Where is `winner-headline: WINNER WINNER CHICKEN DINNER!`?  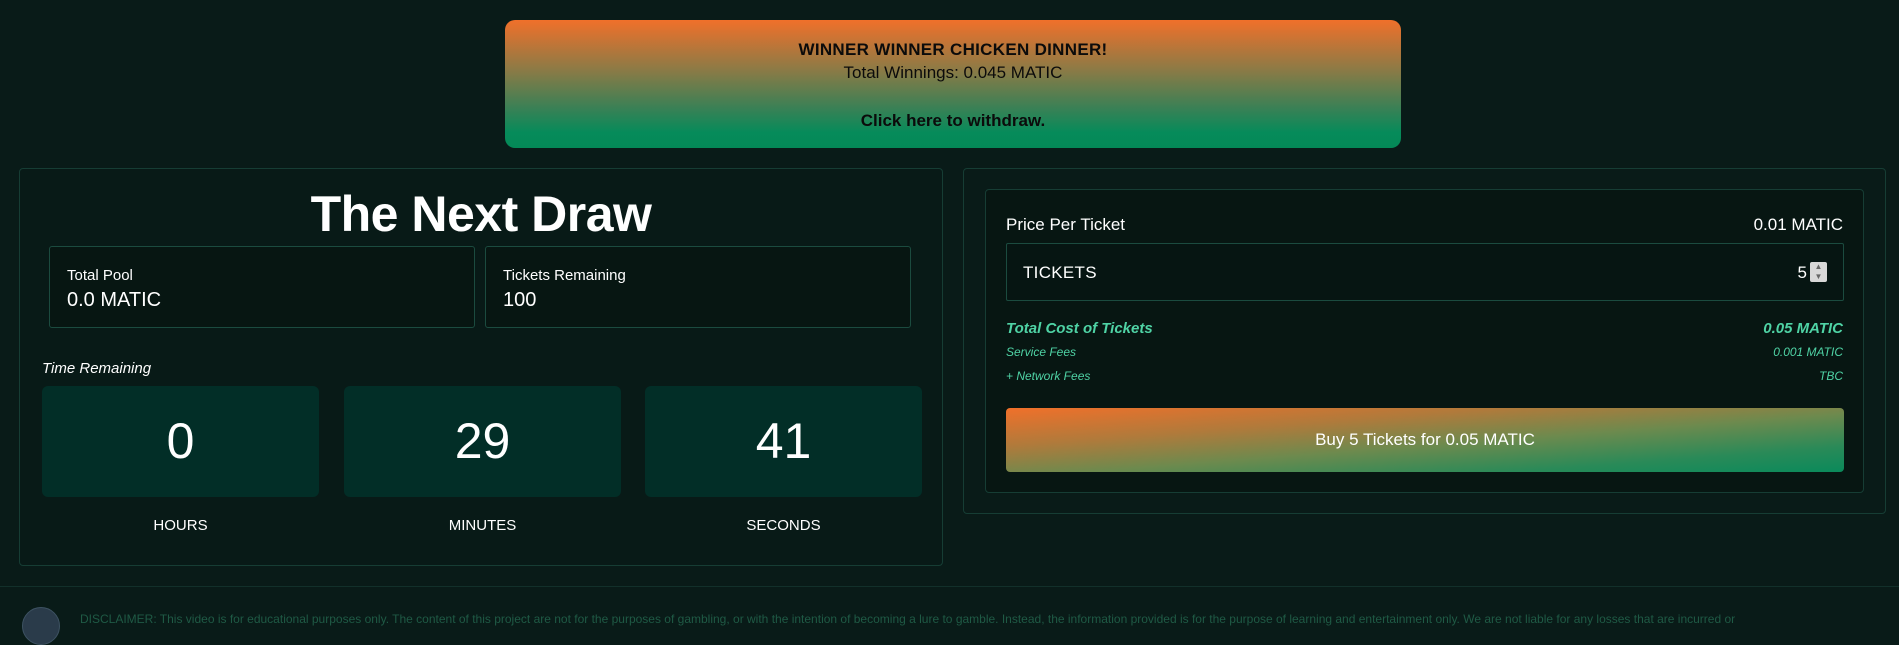 winner-headline: WINNER WINNER CHICKEN DINNER! is located at coordinates (953, 49).